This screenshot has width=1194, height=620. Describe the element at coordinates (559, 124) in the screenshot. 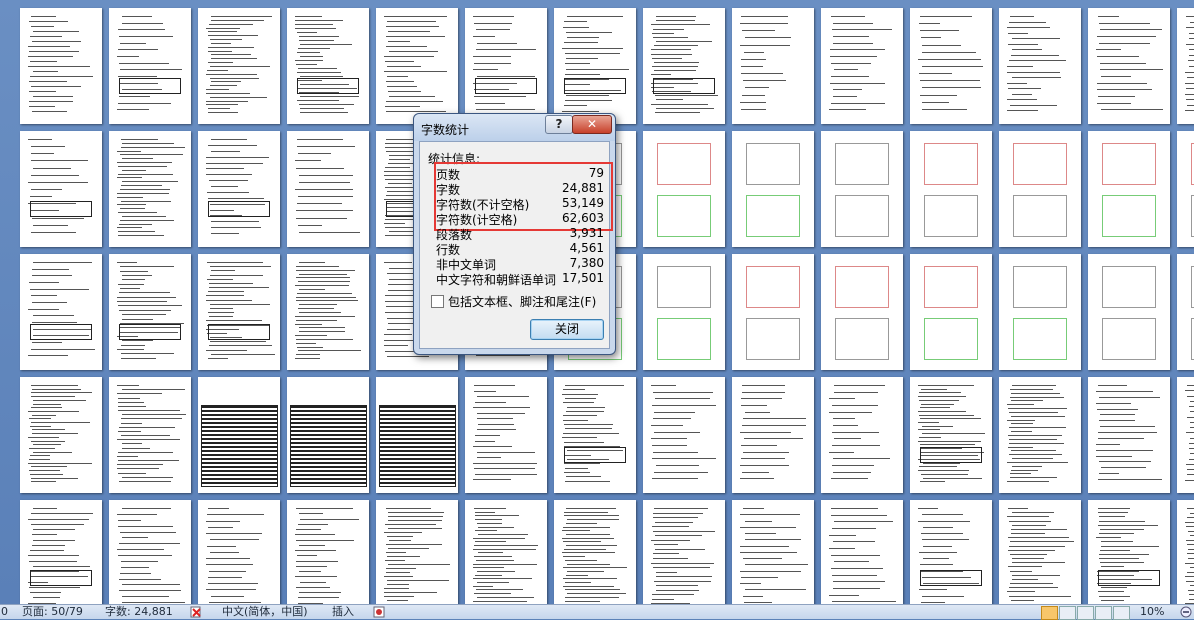

I see `help-button: ?` at that location.